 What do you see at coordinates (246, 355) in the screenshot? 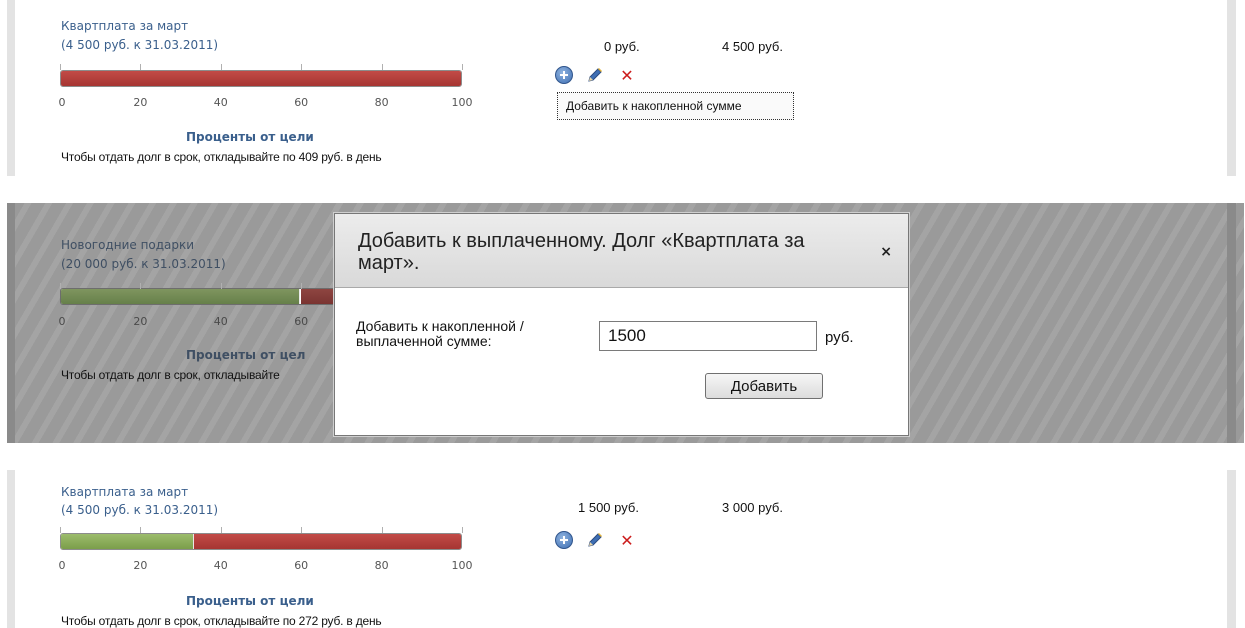
I see `axis-title: Проценты от цел` at bounding box center [246, 355].